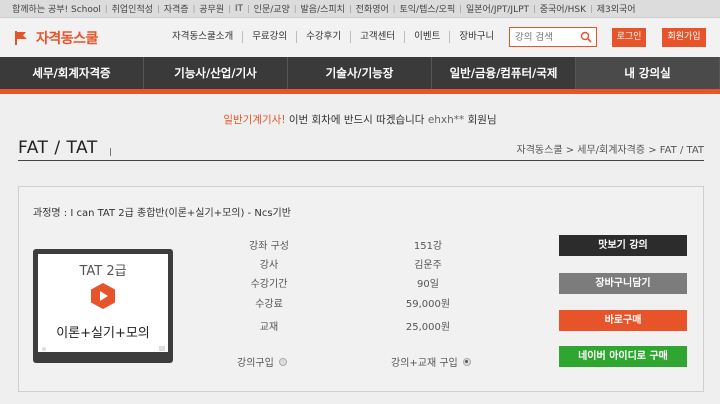 This screenshot has width=720, height=404. I want to click on topbar-item-phone-english: 전화영어, so click(372, 8).